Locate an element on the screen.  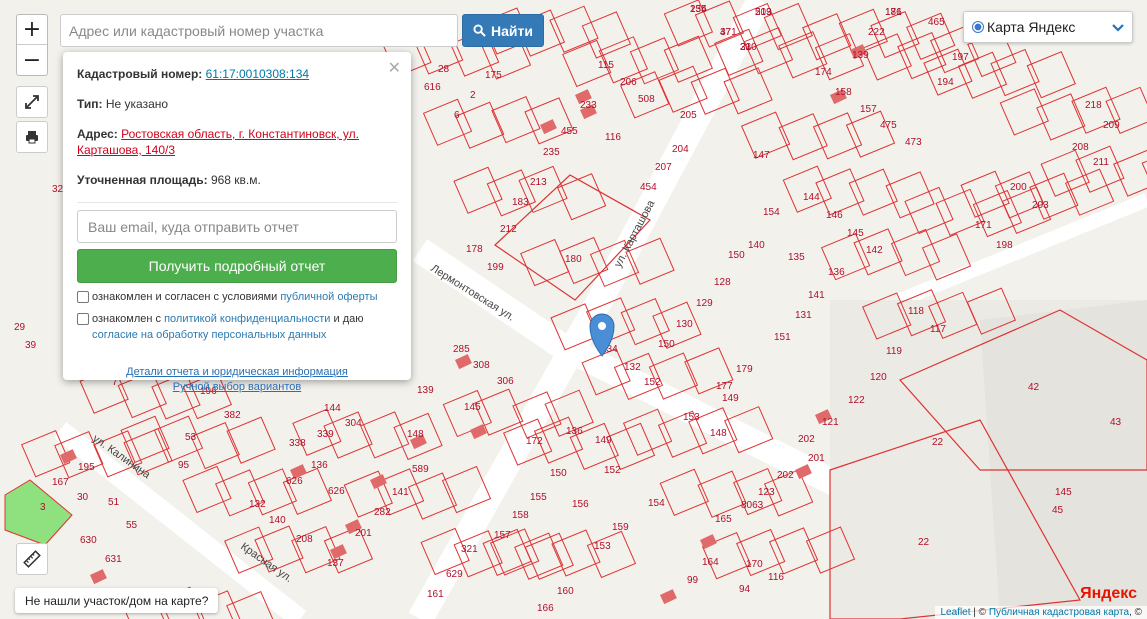
address-label: Адрес: is located at coordinates (97, 134).